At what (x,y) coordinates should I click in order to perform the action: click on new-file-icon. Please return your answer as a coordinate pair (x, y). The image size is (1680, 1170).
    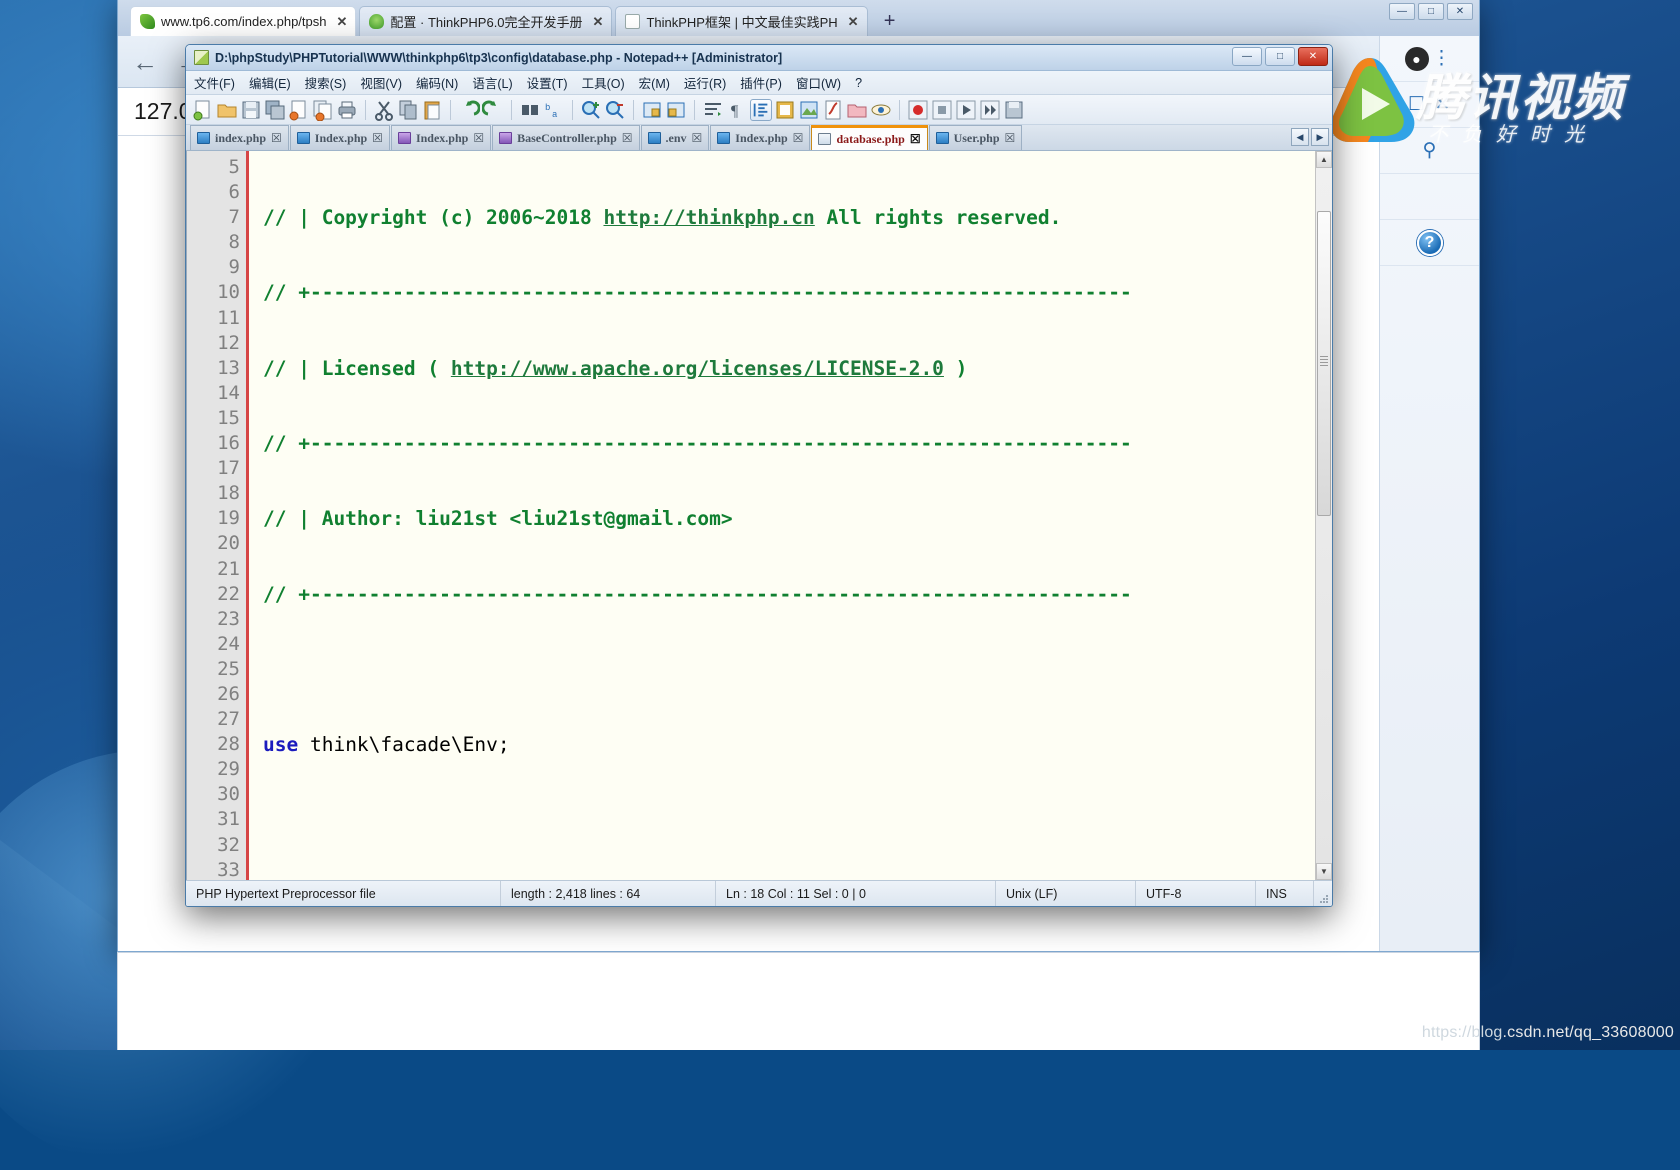
    Looking at the image, I should click on (203, 110).